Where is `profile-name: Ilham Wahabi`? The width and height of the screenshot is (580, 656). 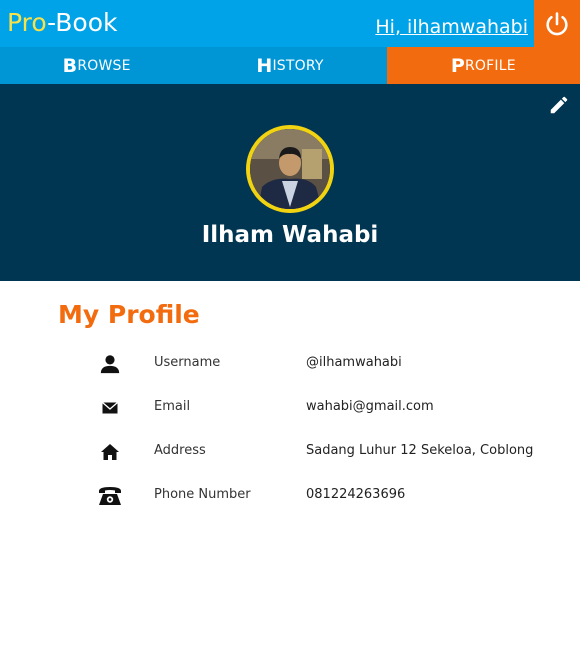 profile-name: Ilham Wahabi is located at coordinates (290, 235).